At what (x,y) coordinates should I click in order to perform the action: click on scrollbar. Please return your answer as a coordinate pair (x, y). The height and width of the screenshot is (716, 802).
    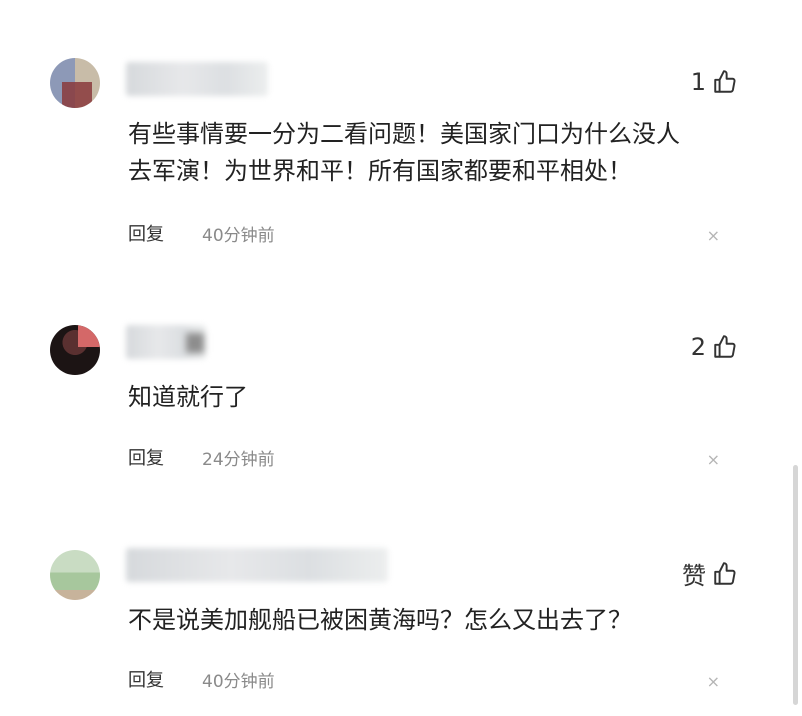
    Looking at the image, I should click on (795, 585).